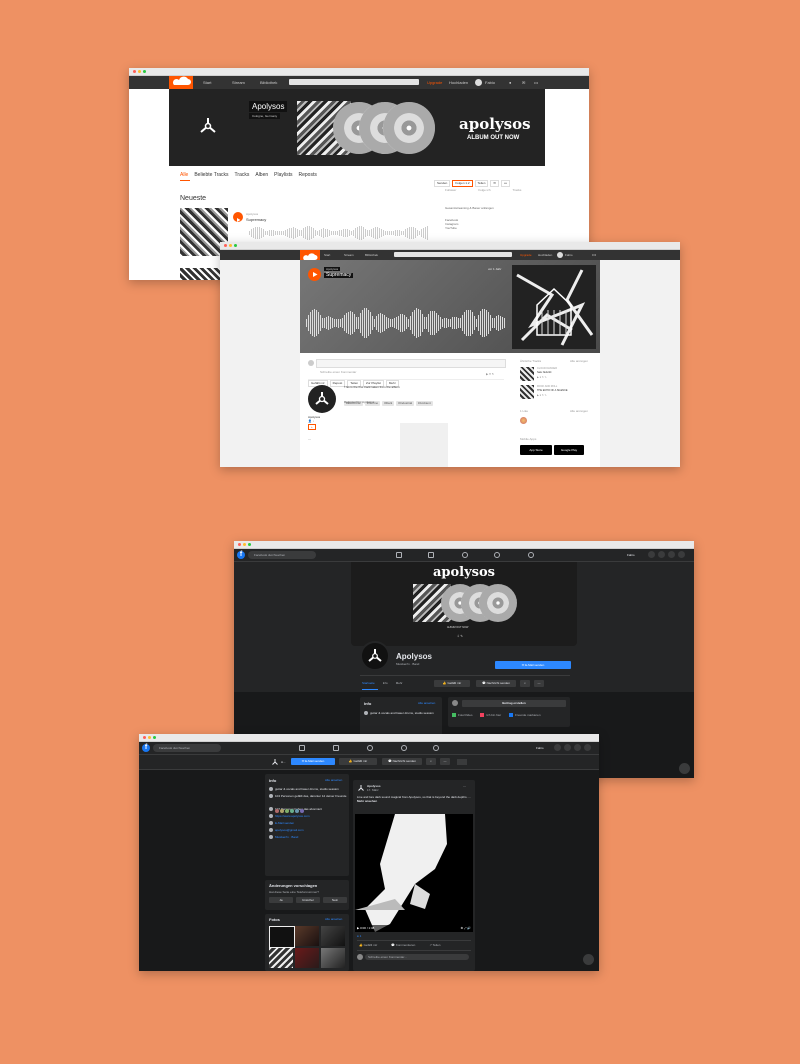  Describe the element at coordinates (569, 450) in the screenshot. I see `google-play-button: Google Play` at that location.